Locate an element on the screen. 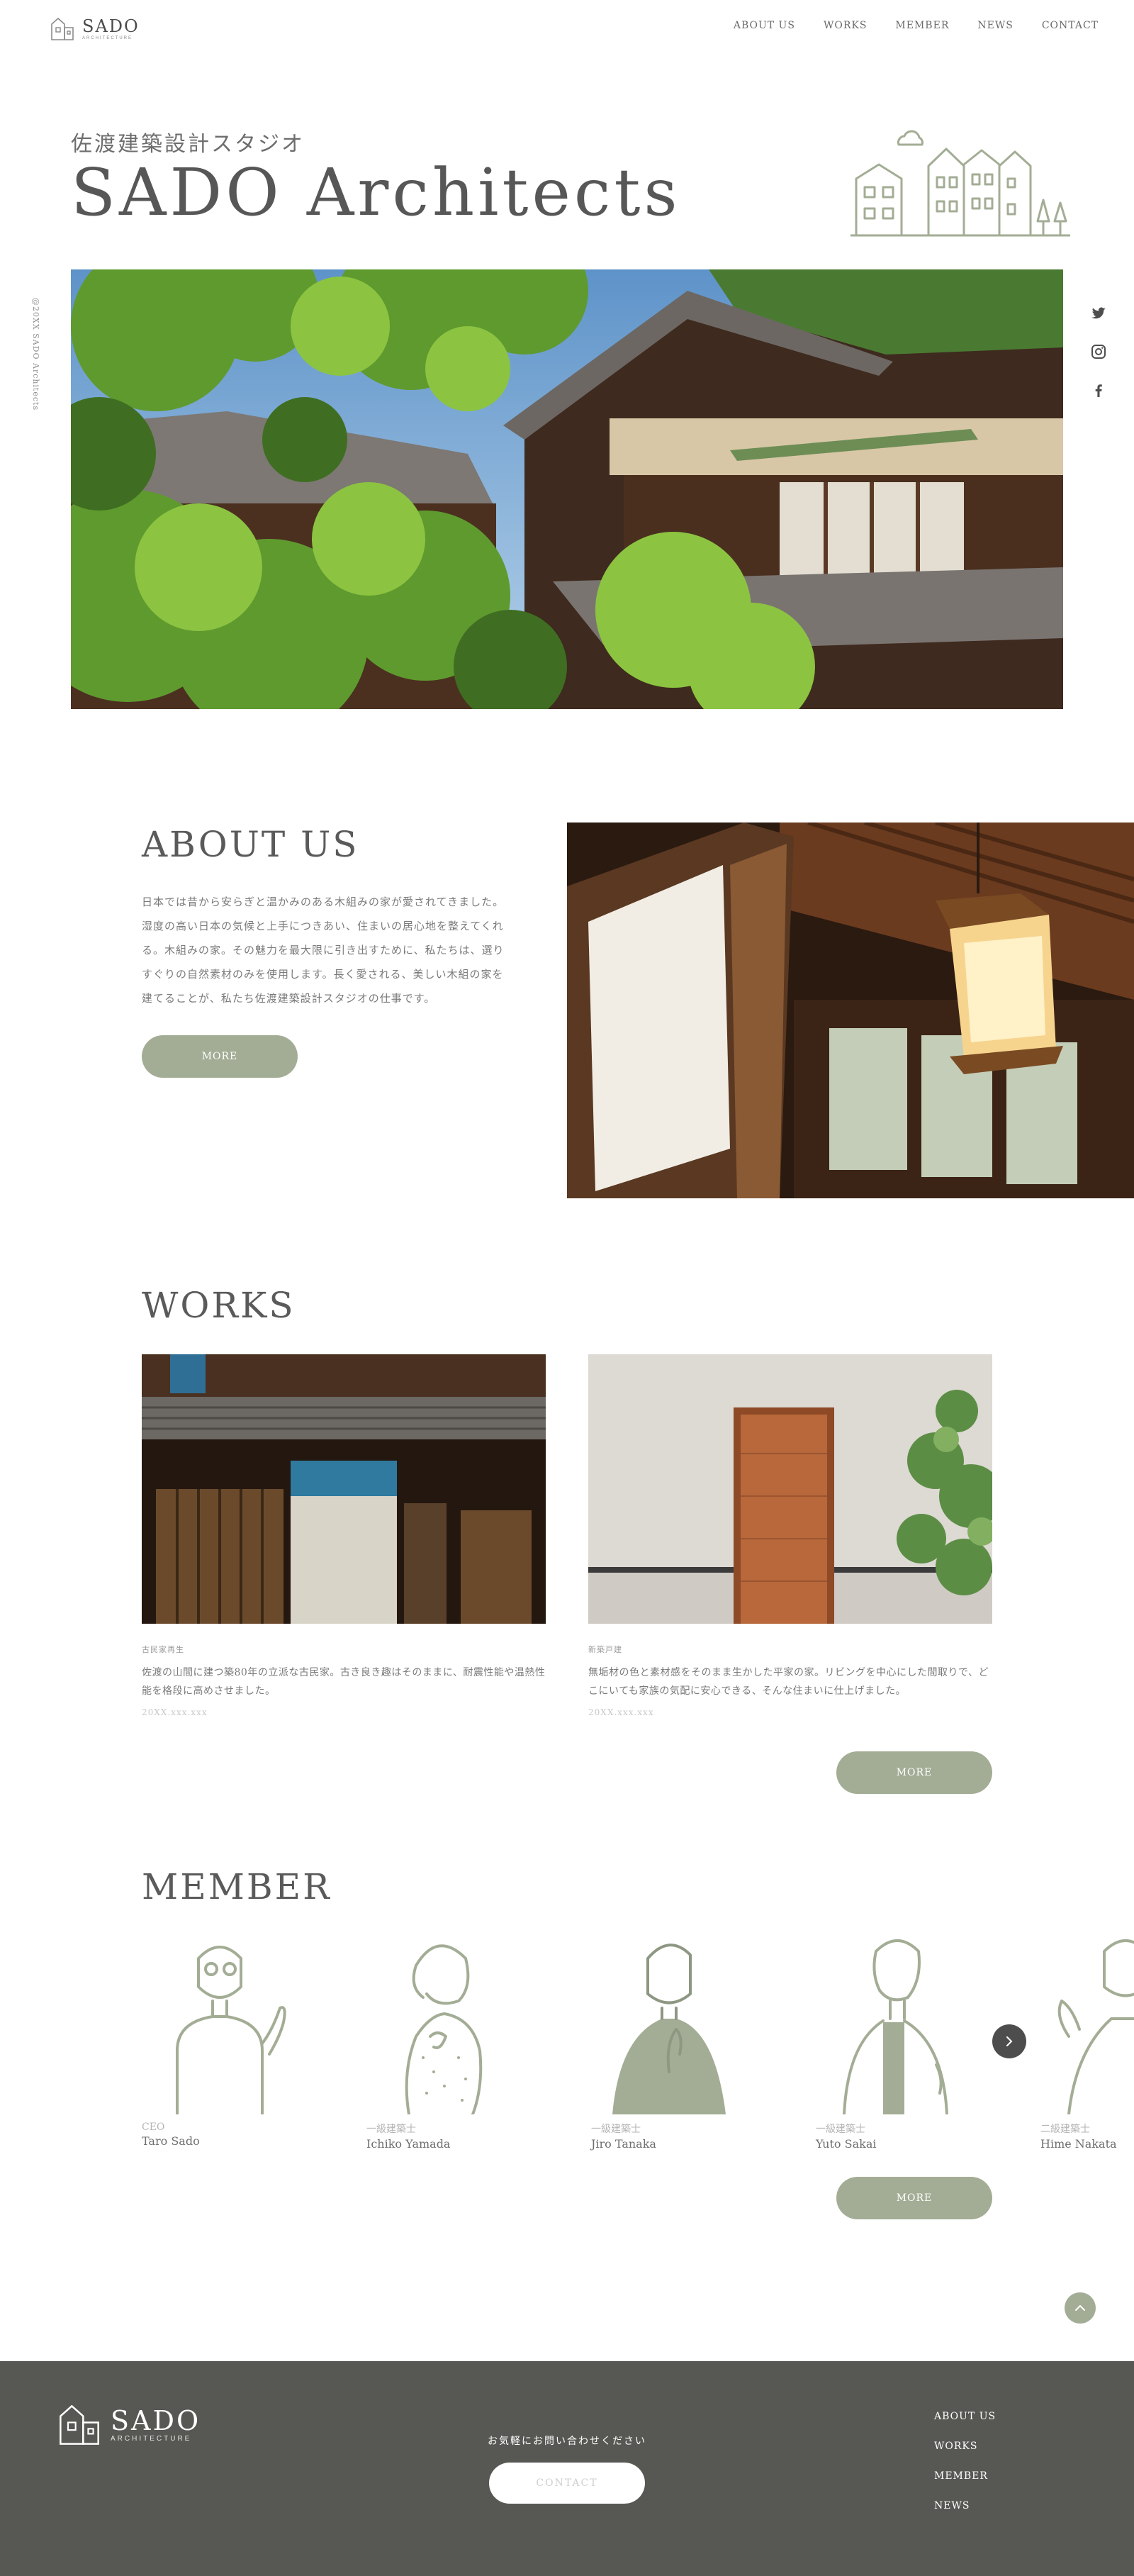  vertical-copyright: @20XX SADO Architects is located at coordinates (35, 354).